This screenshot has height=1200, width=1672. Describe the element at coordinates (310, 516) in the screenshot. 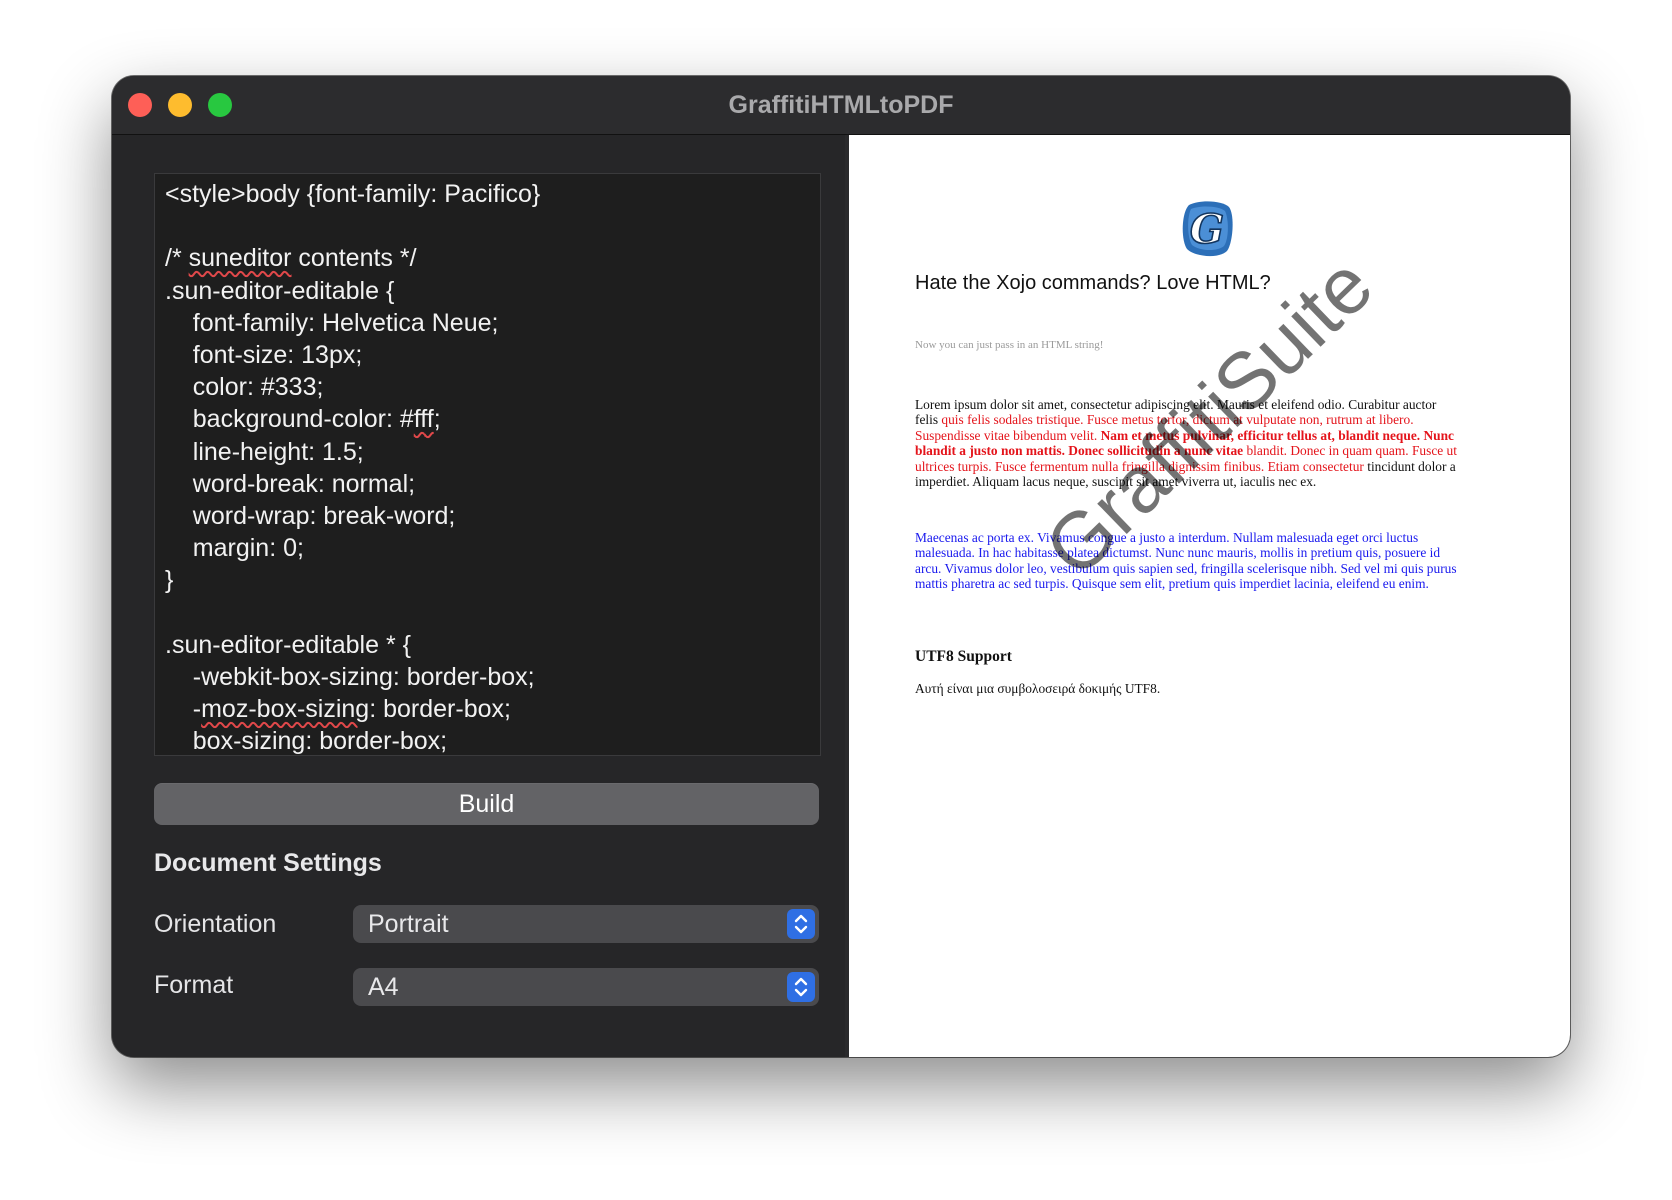

I see `code-line: word-wrap: break-word;` at that location.